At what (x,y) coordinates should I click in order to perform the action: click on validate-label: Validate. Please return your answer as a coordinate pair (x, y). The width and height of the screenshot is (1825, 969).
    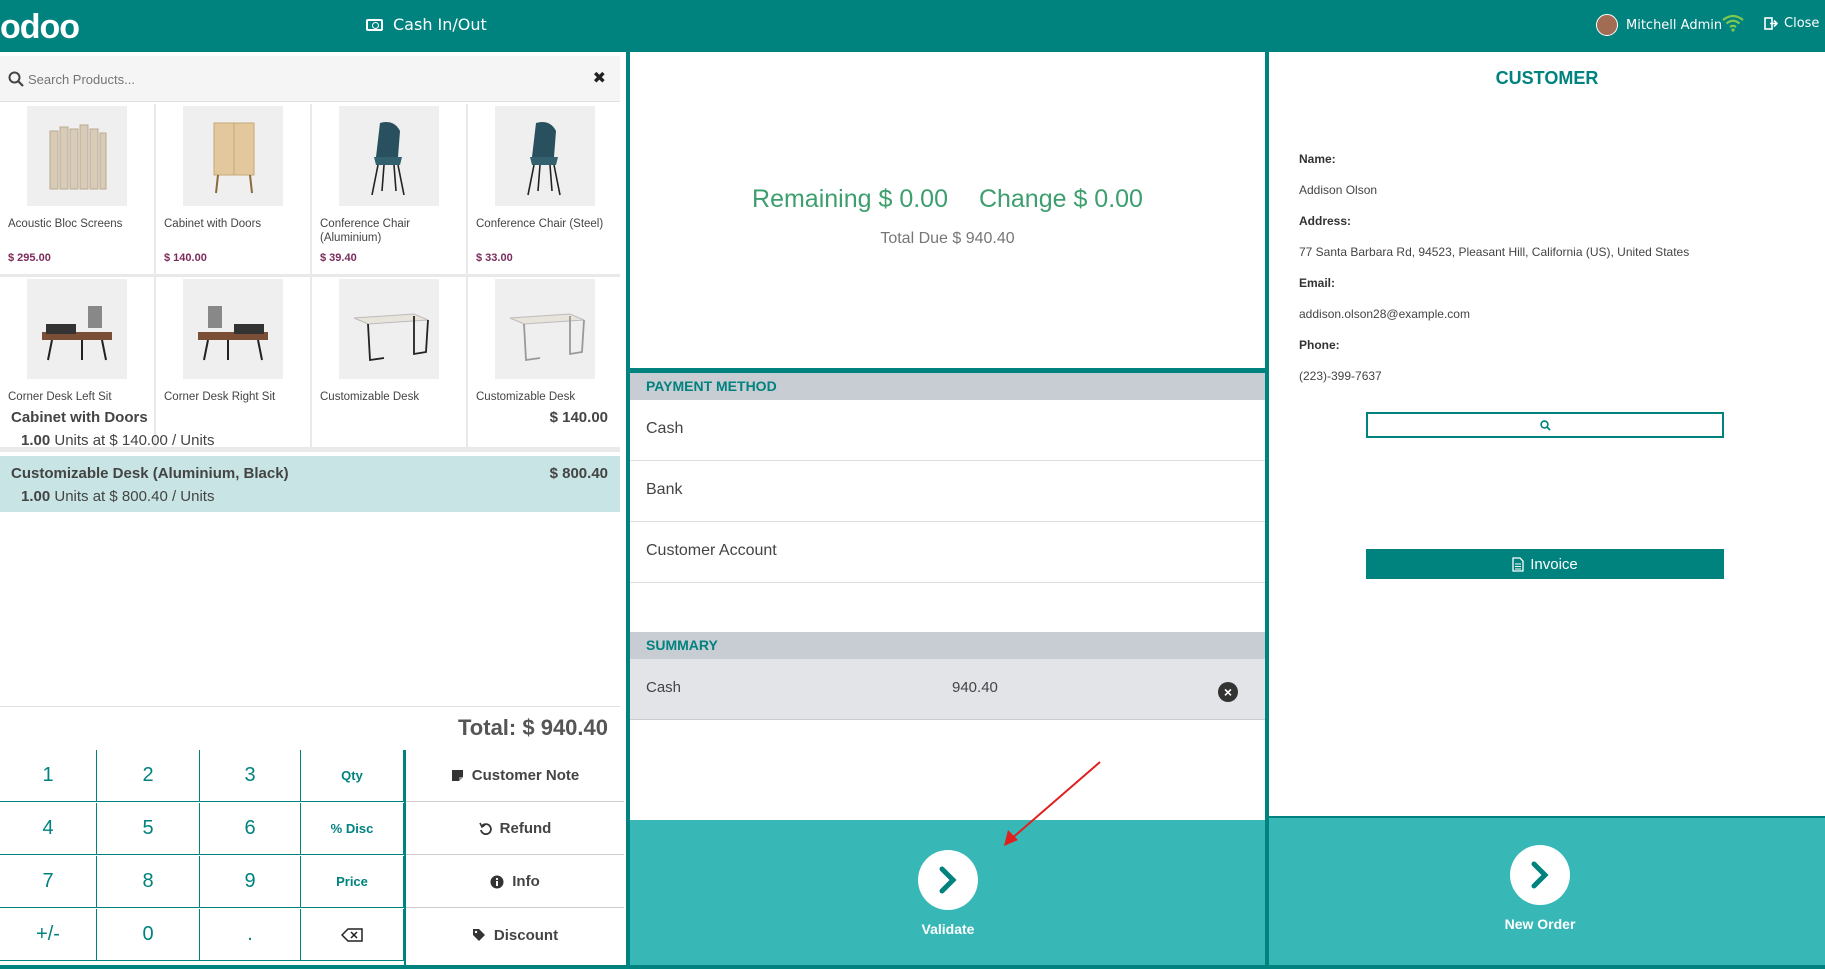
    Looking at the image, I should click on (948, 929).